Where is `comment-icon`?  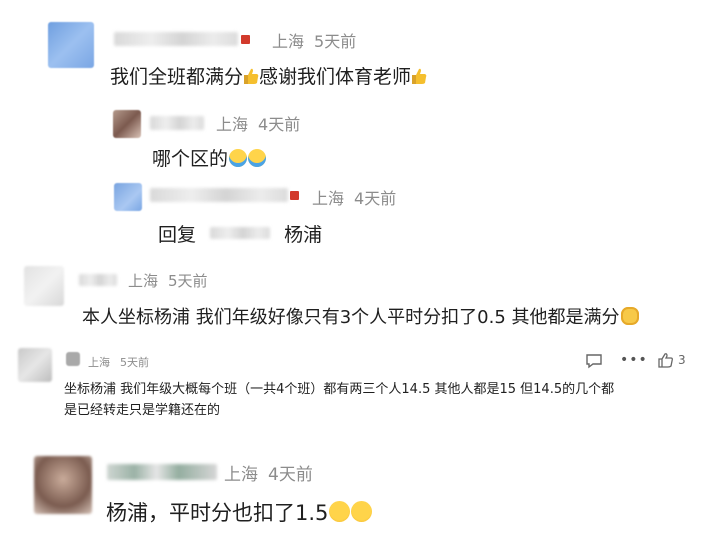
comment-icon is located at coordinates (594, 361).